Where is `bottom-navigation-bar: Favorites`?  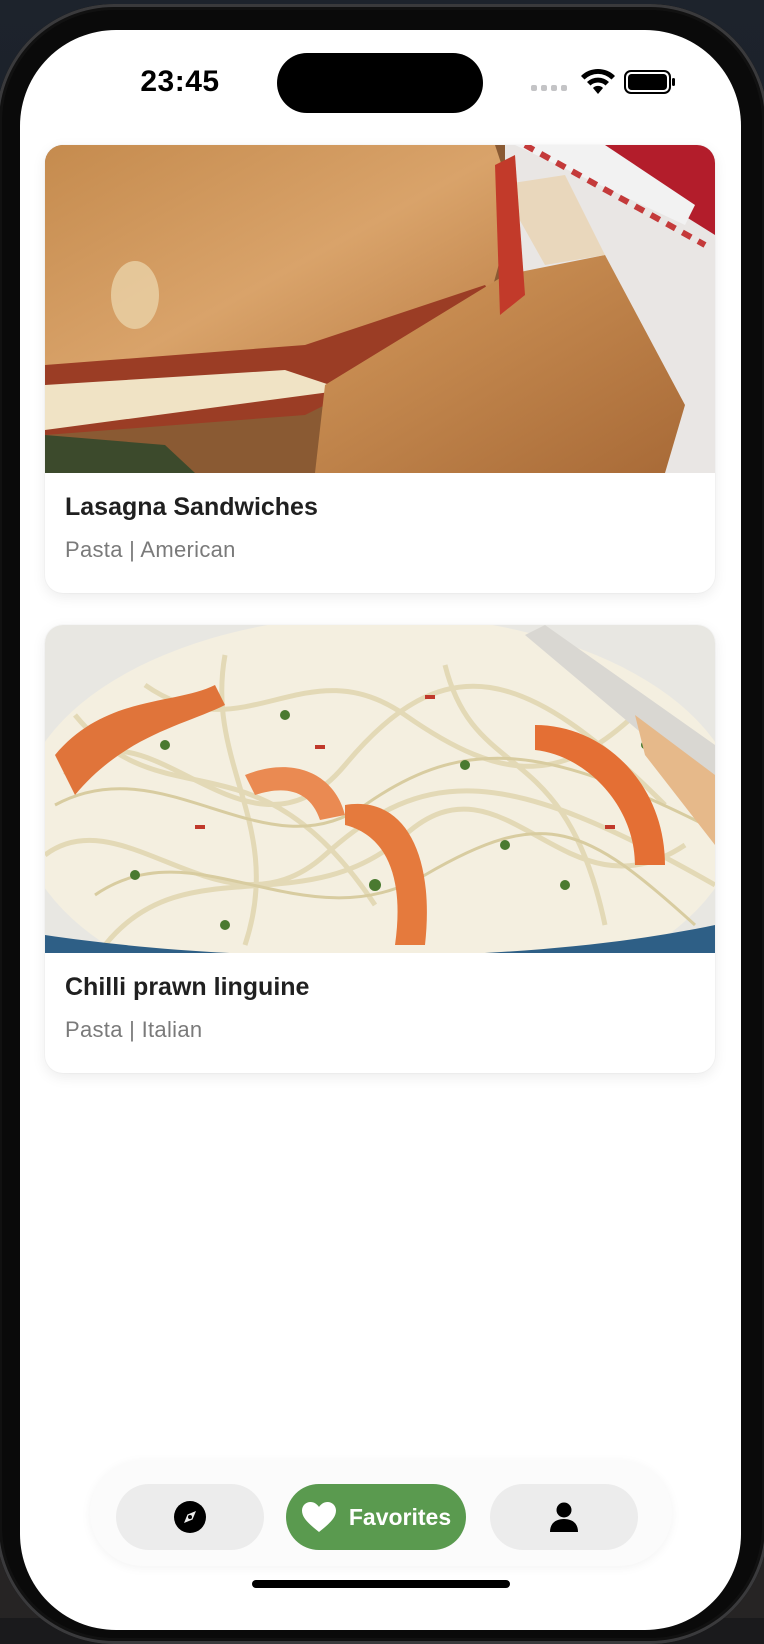 bottom-navigation-bar: Favorites is located at coordinates (381, 1513).